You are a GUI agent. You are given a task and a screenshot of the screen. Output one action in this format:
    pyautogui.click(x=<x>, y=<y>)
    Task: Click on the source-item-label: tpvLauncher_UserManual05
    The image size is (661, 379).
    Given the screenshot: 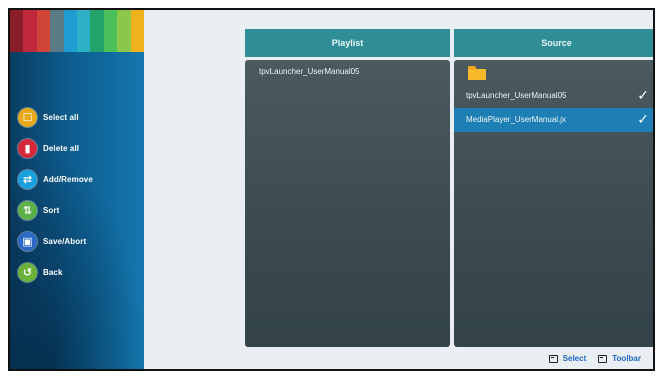 What is the action you would take?
    pyautogui.click(x=516, y=95)
    